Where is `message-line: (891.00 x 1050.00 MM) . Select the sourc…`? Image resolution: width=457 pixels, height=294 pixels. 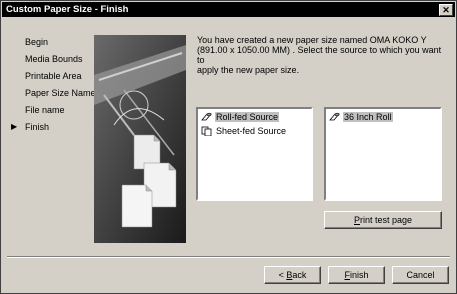
message-line: (891.00 x 1050.00 MM) . Select the sourc… is located at coordinates (319, 55).